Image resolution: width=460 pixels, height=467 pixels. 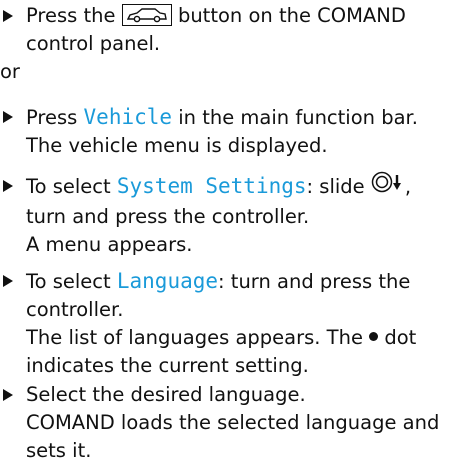 I want to click on vehicle-button-icon, so click(x=146, y=14).